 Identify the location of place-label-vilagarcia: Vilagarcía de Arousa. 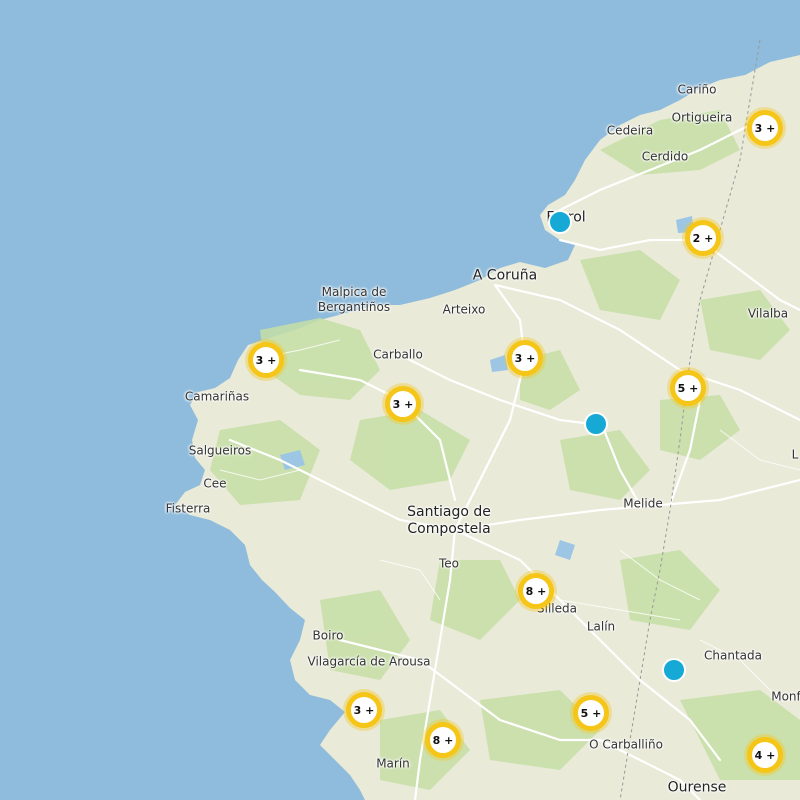
(369, 661).